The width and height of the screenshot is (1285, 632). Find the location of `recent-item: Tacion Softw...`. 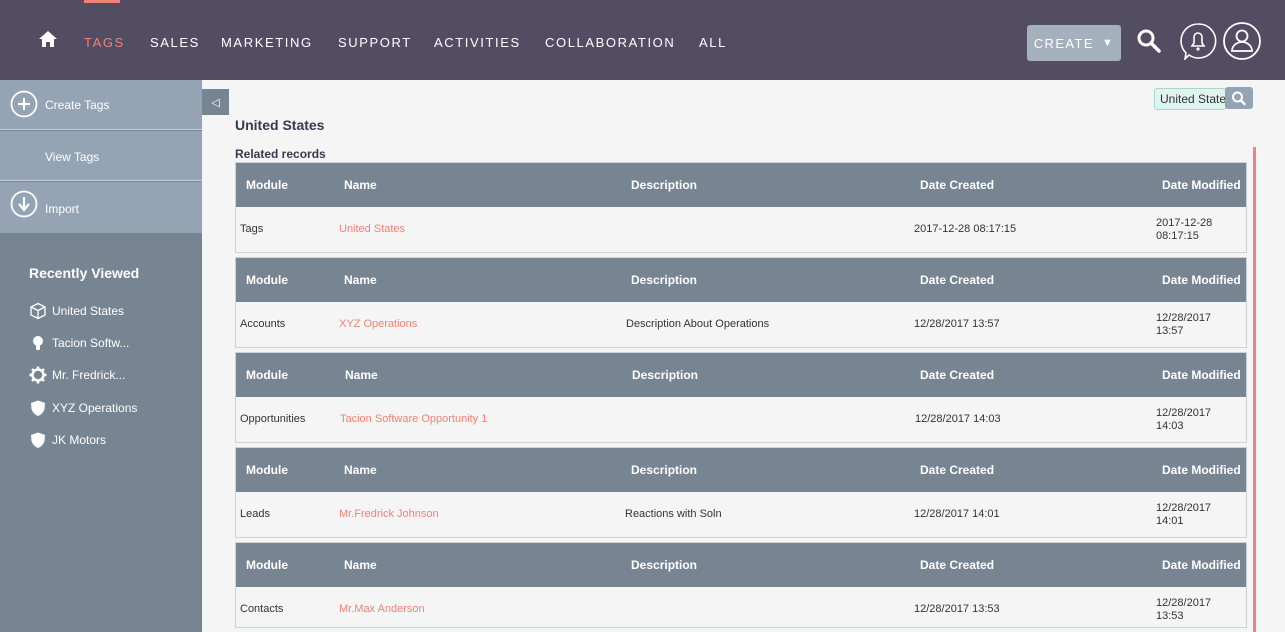

recent-item: Tacion Softw... is located at coordinates (79, 343).